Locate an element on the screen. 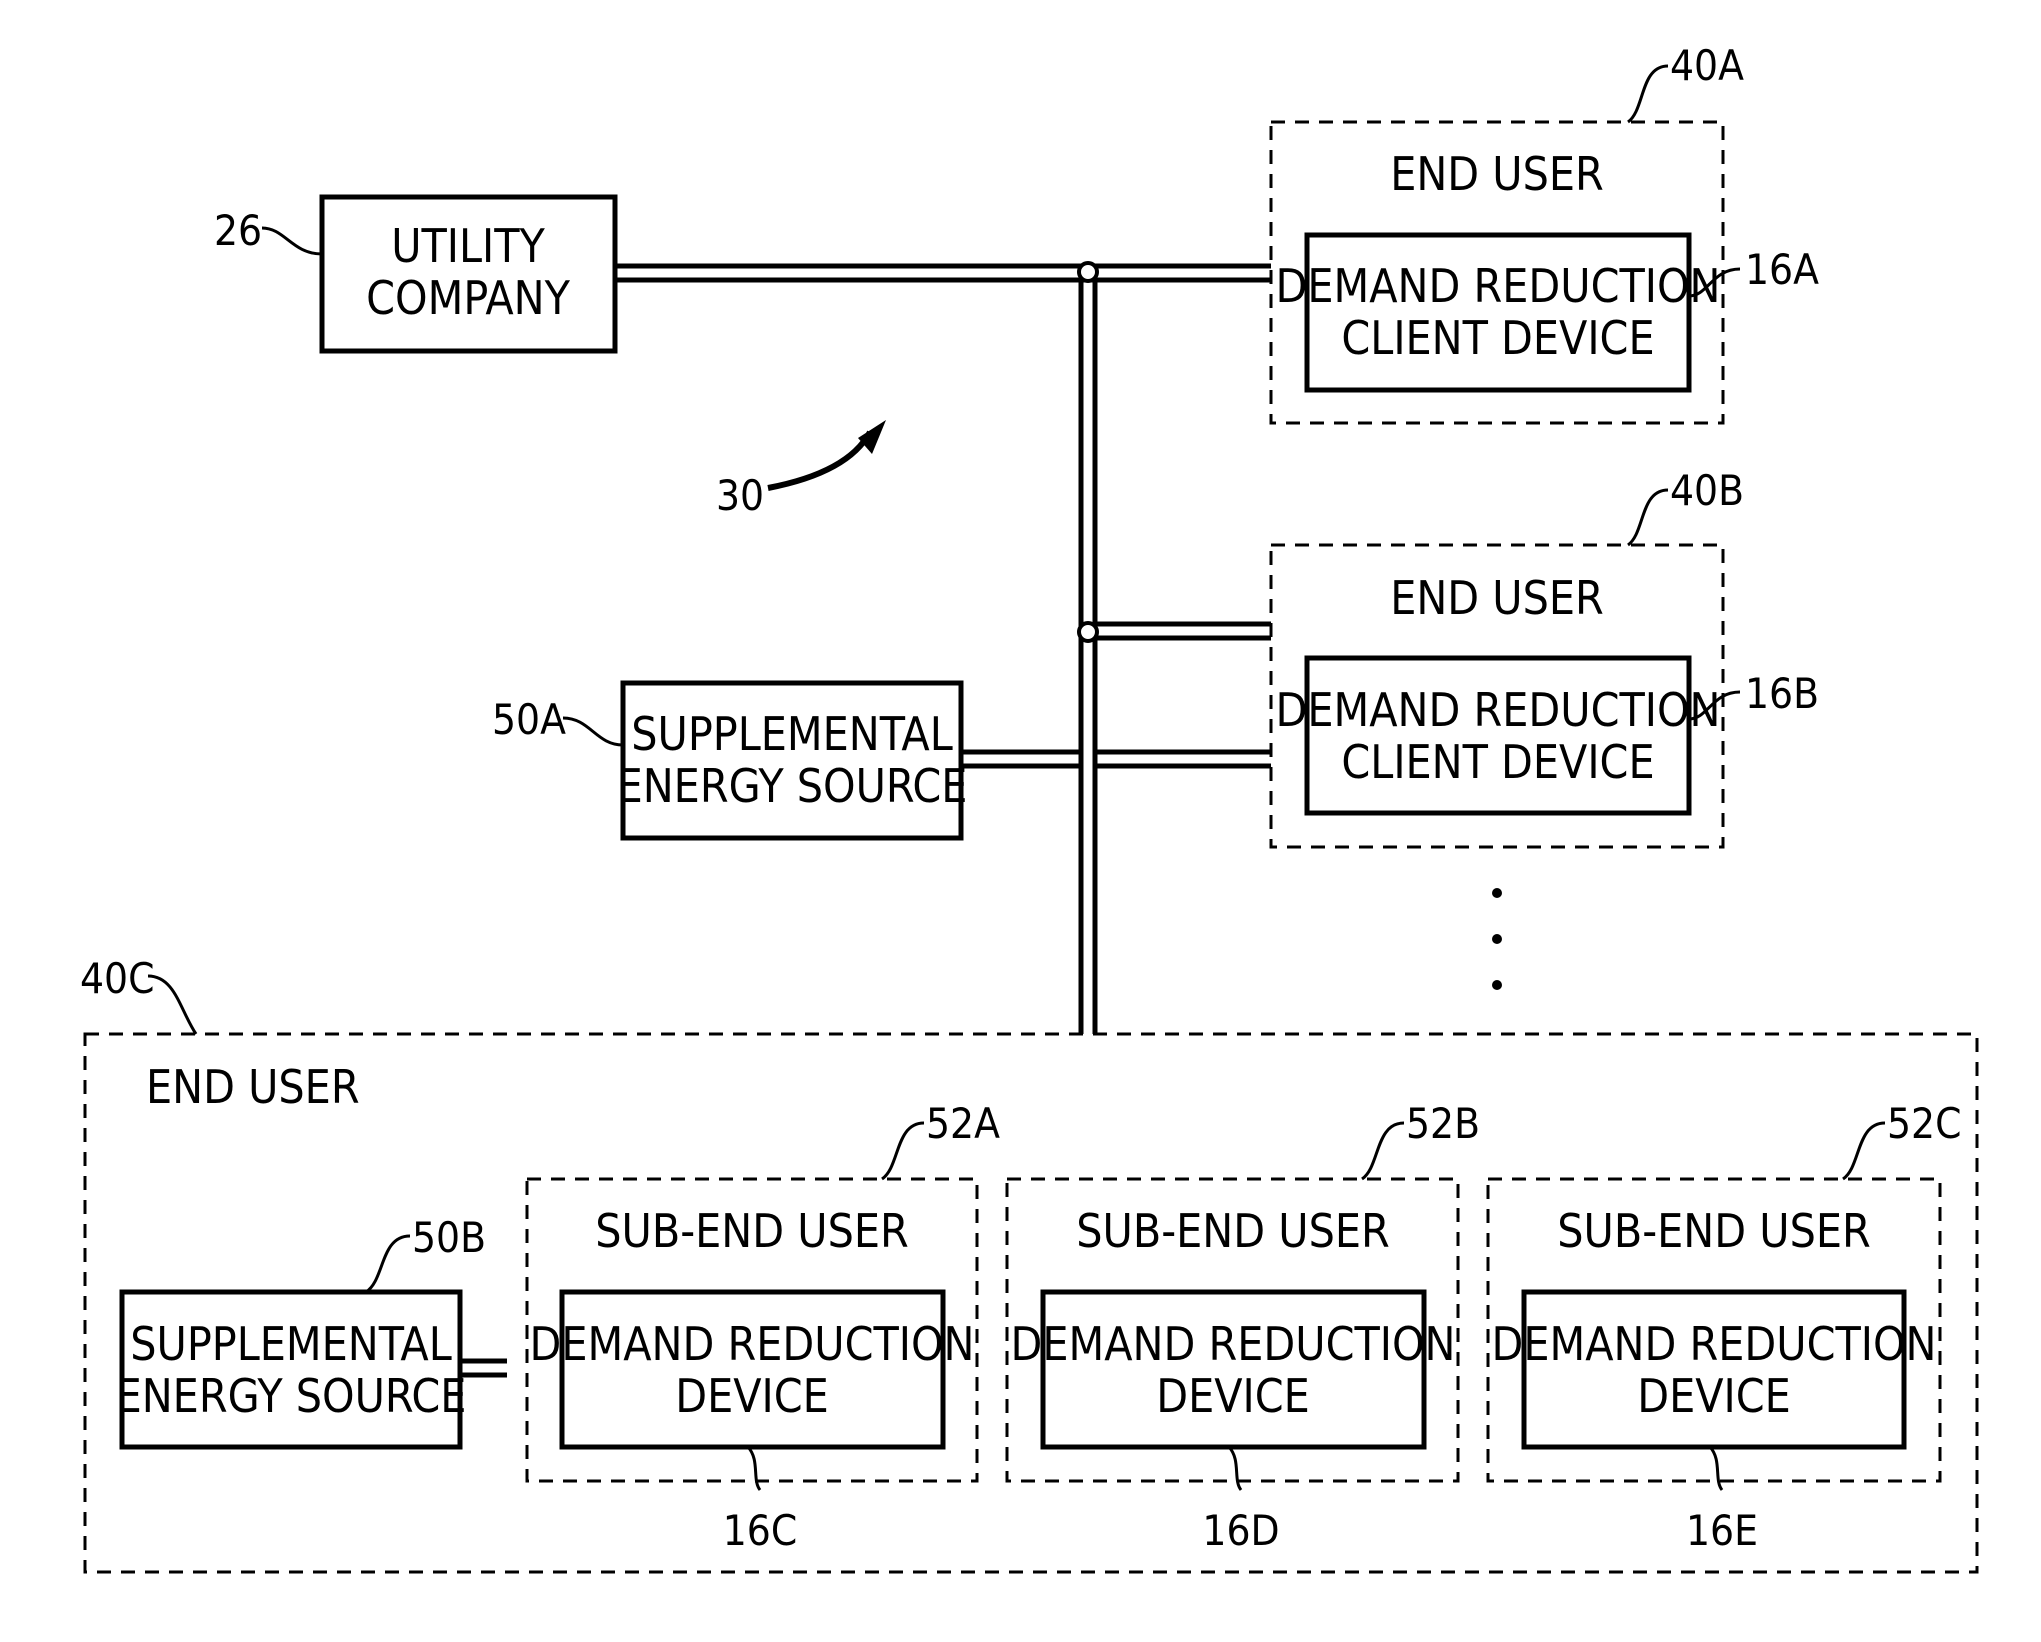  device-16c-line1: DEMAND REDUCTION is located at coordinates (752, 1344).